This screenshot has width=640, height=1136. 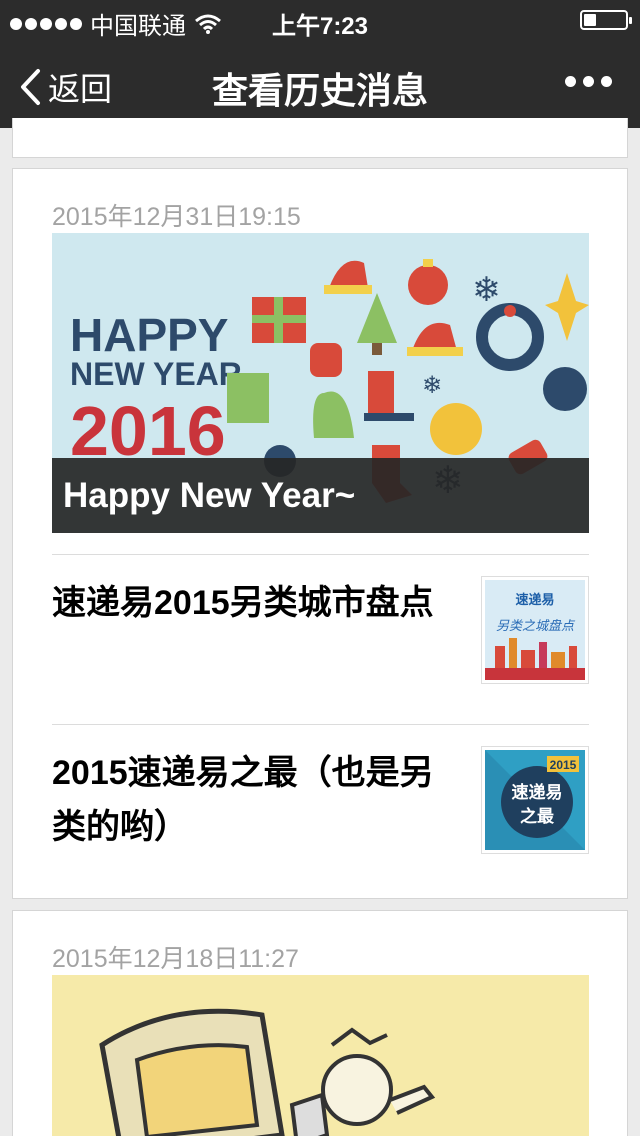 What do you see at coordinates (243, 603) in the screenshot?
I see `article-title: 速递易2015另类城市盘点` at bounding box center [243, 603].